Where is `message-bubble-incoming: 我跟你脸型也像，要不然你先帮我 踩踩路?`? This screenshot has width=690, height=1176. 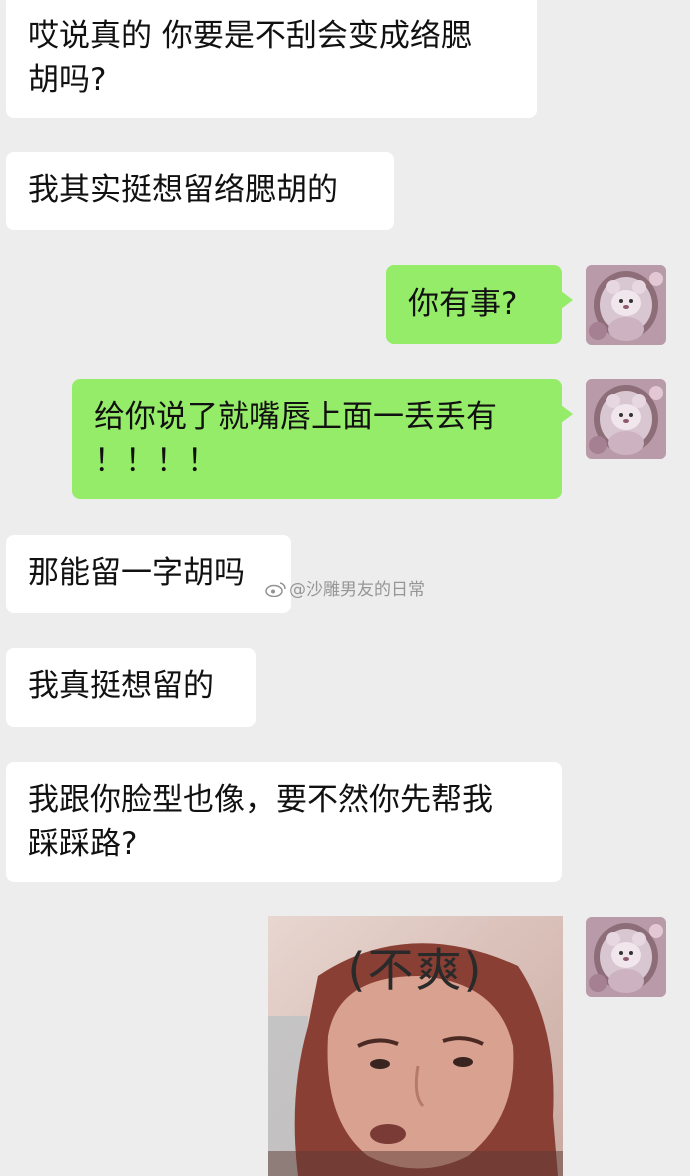 message-bubble-incoming: 我跟你脸型也像，要不然你先帮我 踩踩路? is located at coordinates (284, 822).